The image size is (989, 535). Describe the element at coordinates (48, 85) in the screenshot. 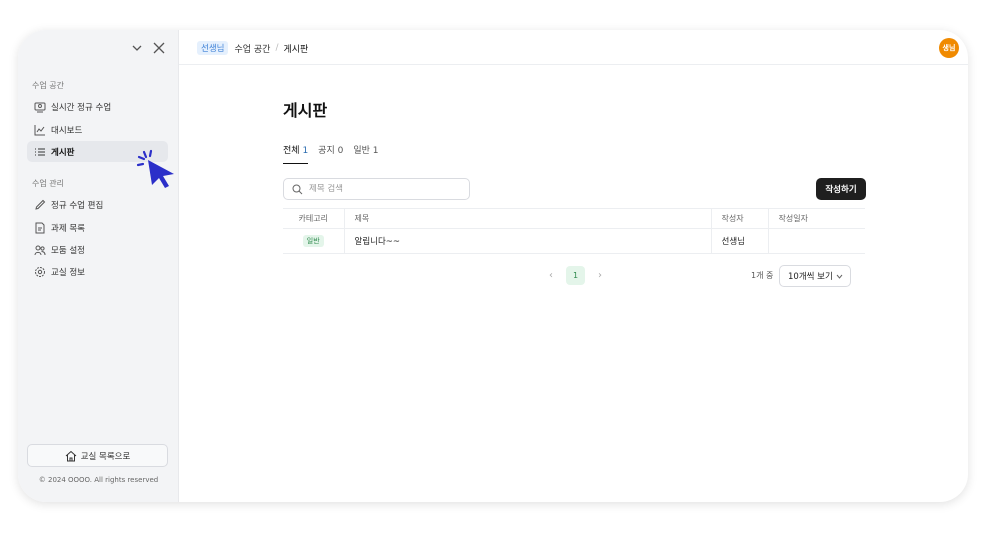

I see `section-label-class-space: 수업 공간` at that location.